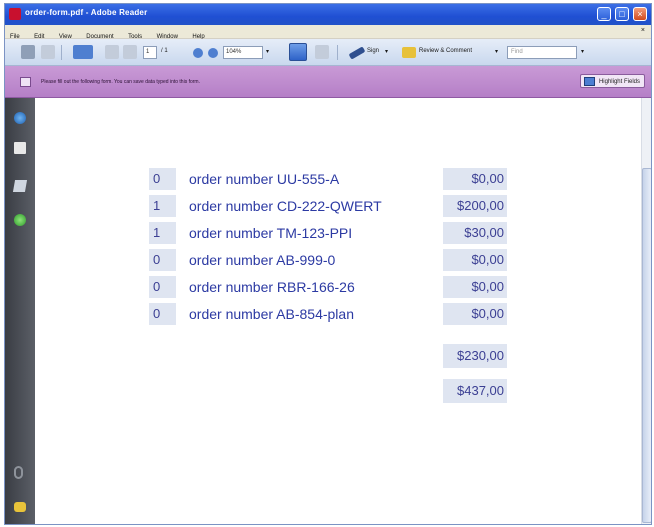 Image resolution: width=654 pixels, height=527 pixels. What do you see at coordinates (475, 206) in the screenshot?
I see `price-field: $200,00` at bounding box center [475, 206].